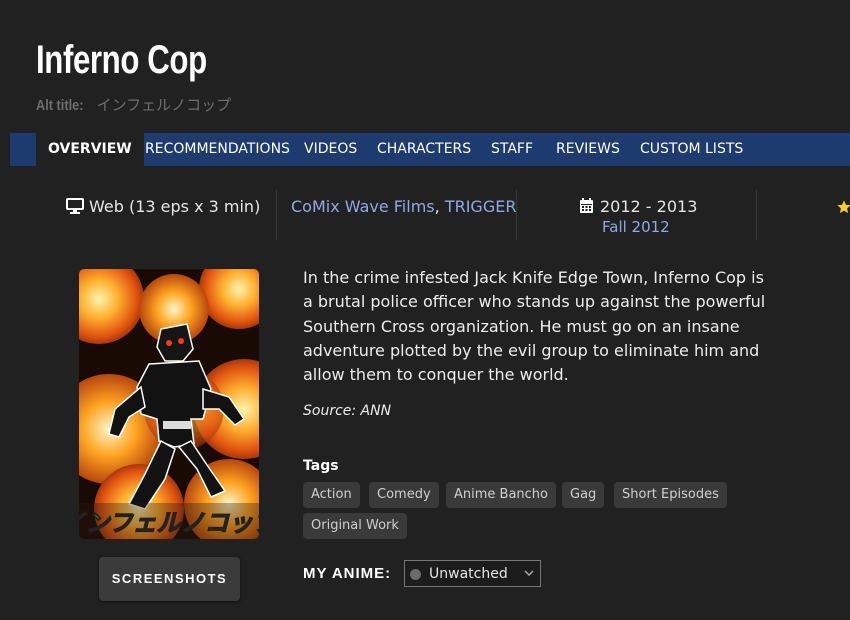 This screenshot has height=620, width=850. Describe the element at coordinates (175, 206) in the screenshot. I see `format-text: Web (13 eps x 3 min)` at that location.